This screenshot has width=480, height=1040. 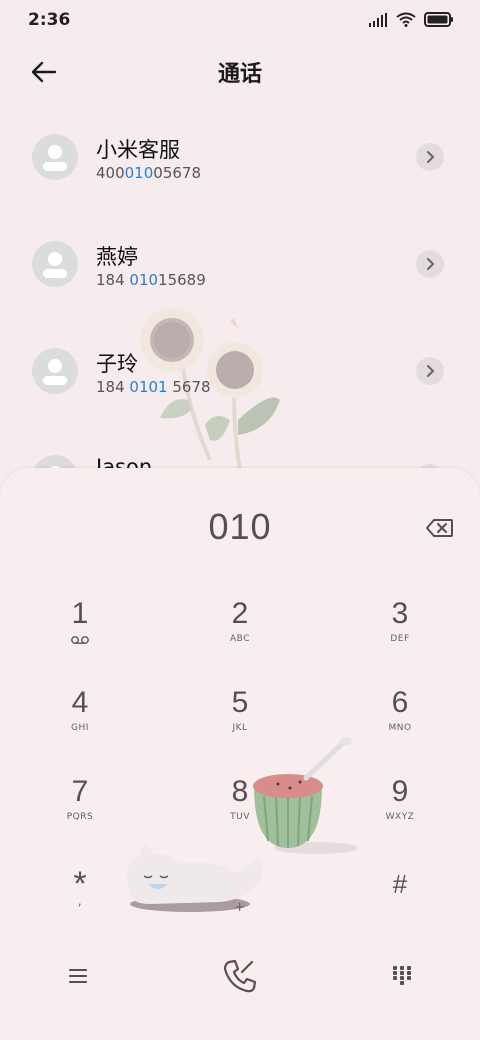 I want to click on key-letters: MNO, so click(x=400, y=728).